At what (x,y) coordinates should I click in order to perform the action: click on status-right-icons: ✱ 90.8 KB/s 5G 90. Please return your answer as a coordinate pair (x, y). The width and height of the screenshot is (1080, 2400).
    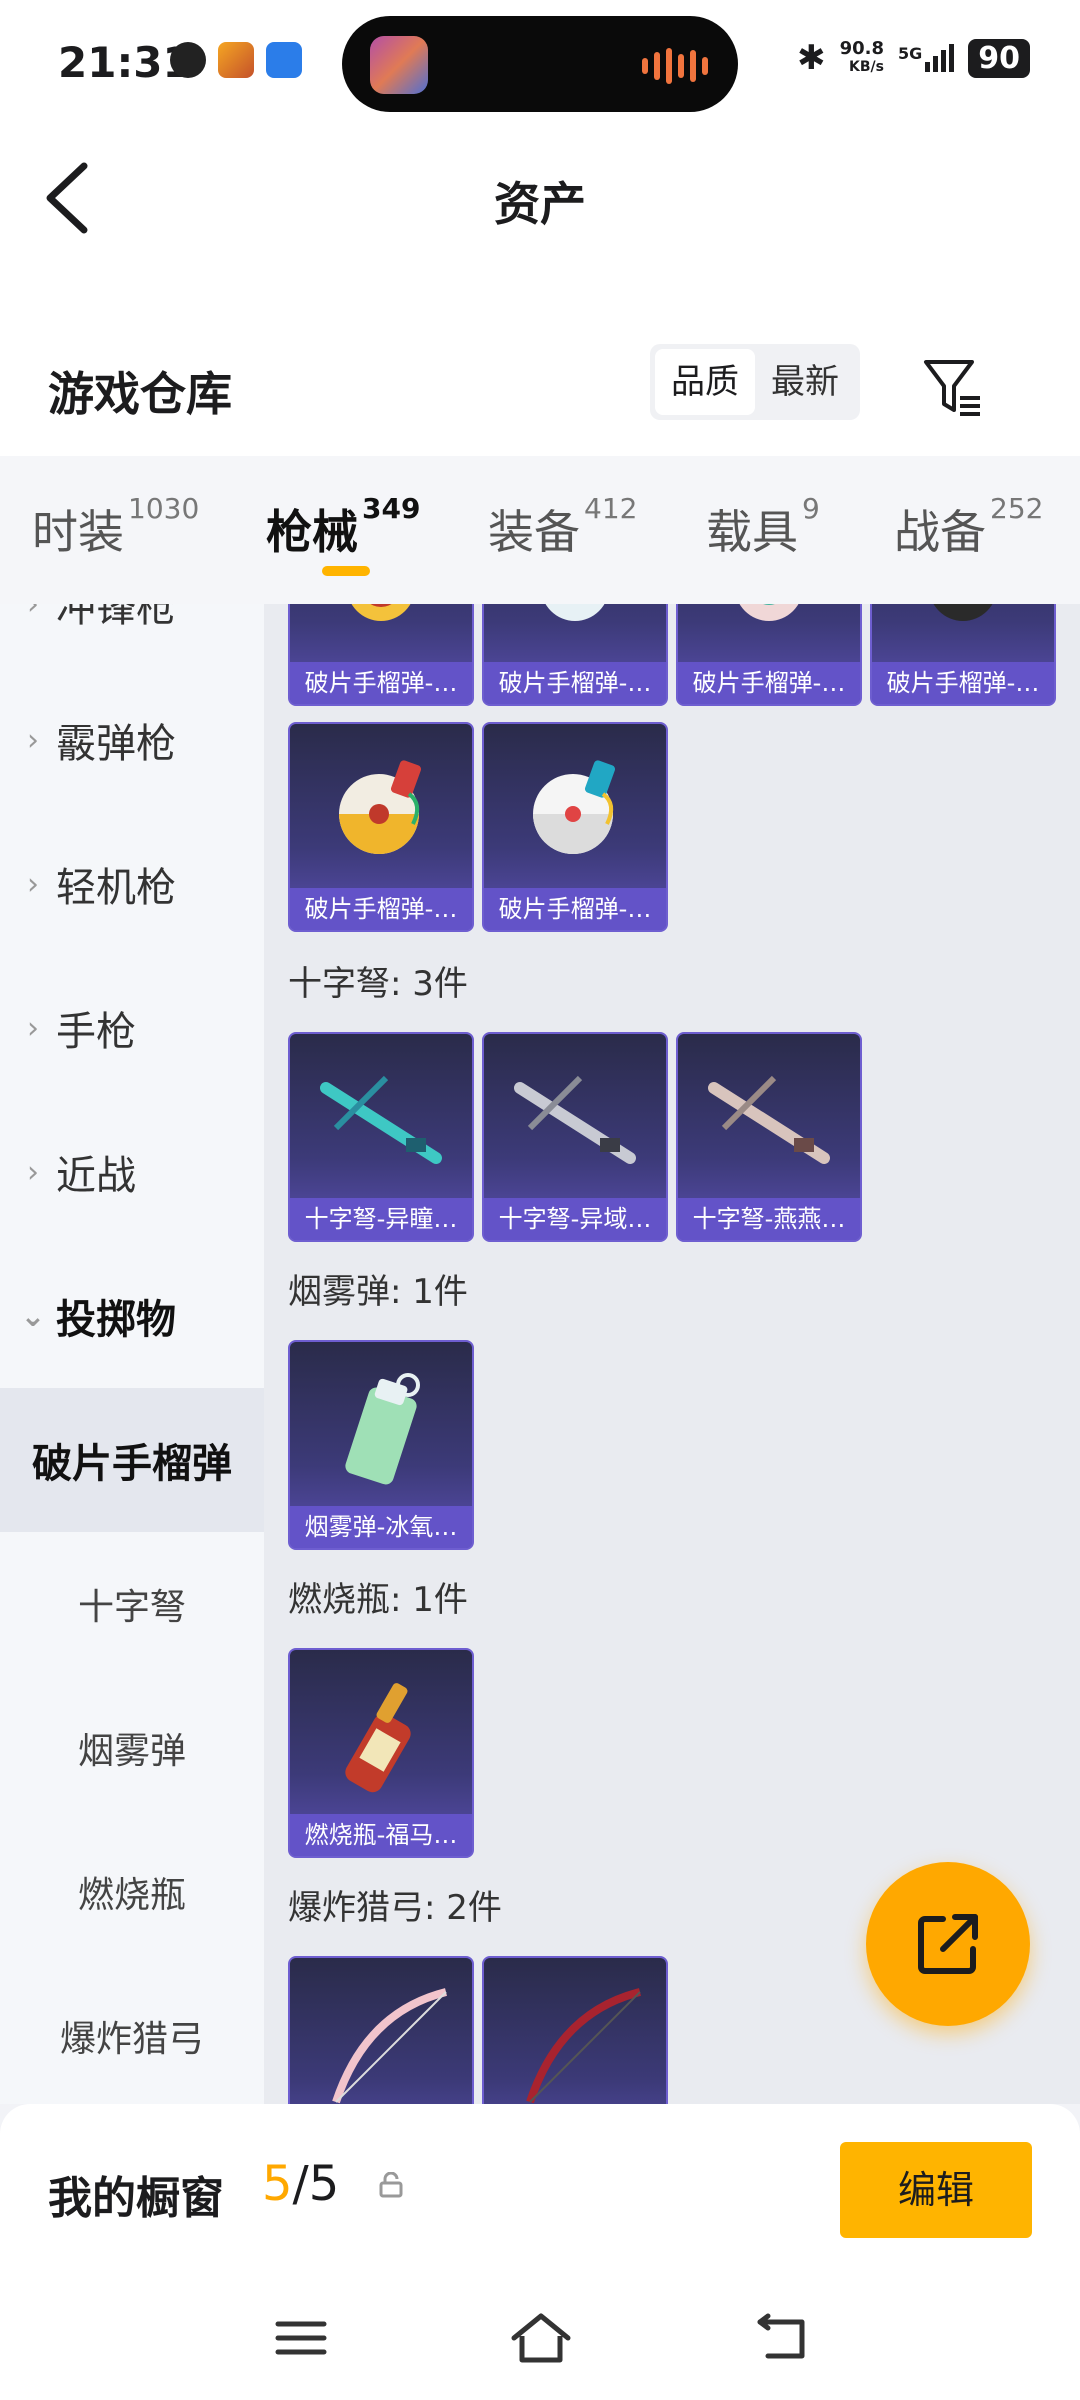
    Looking at the image, I should click on (913, 58).